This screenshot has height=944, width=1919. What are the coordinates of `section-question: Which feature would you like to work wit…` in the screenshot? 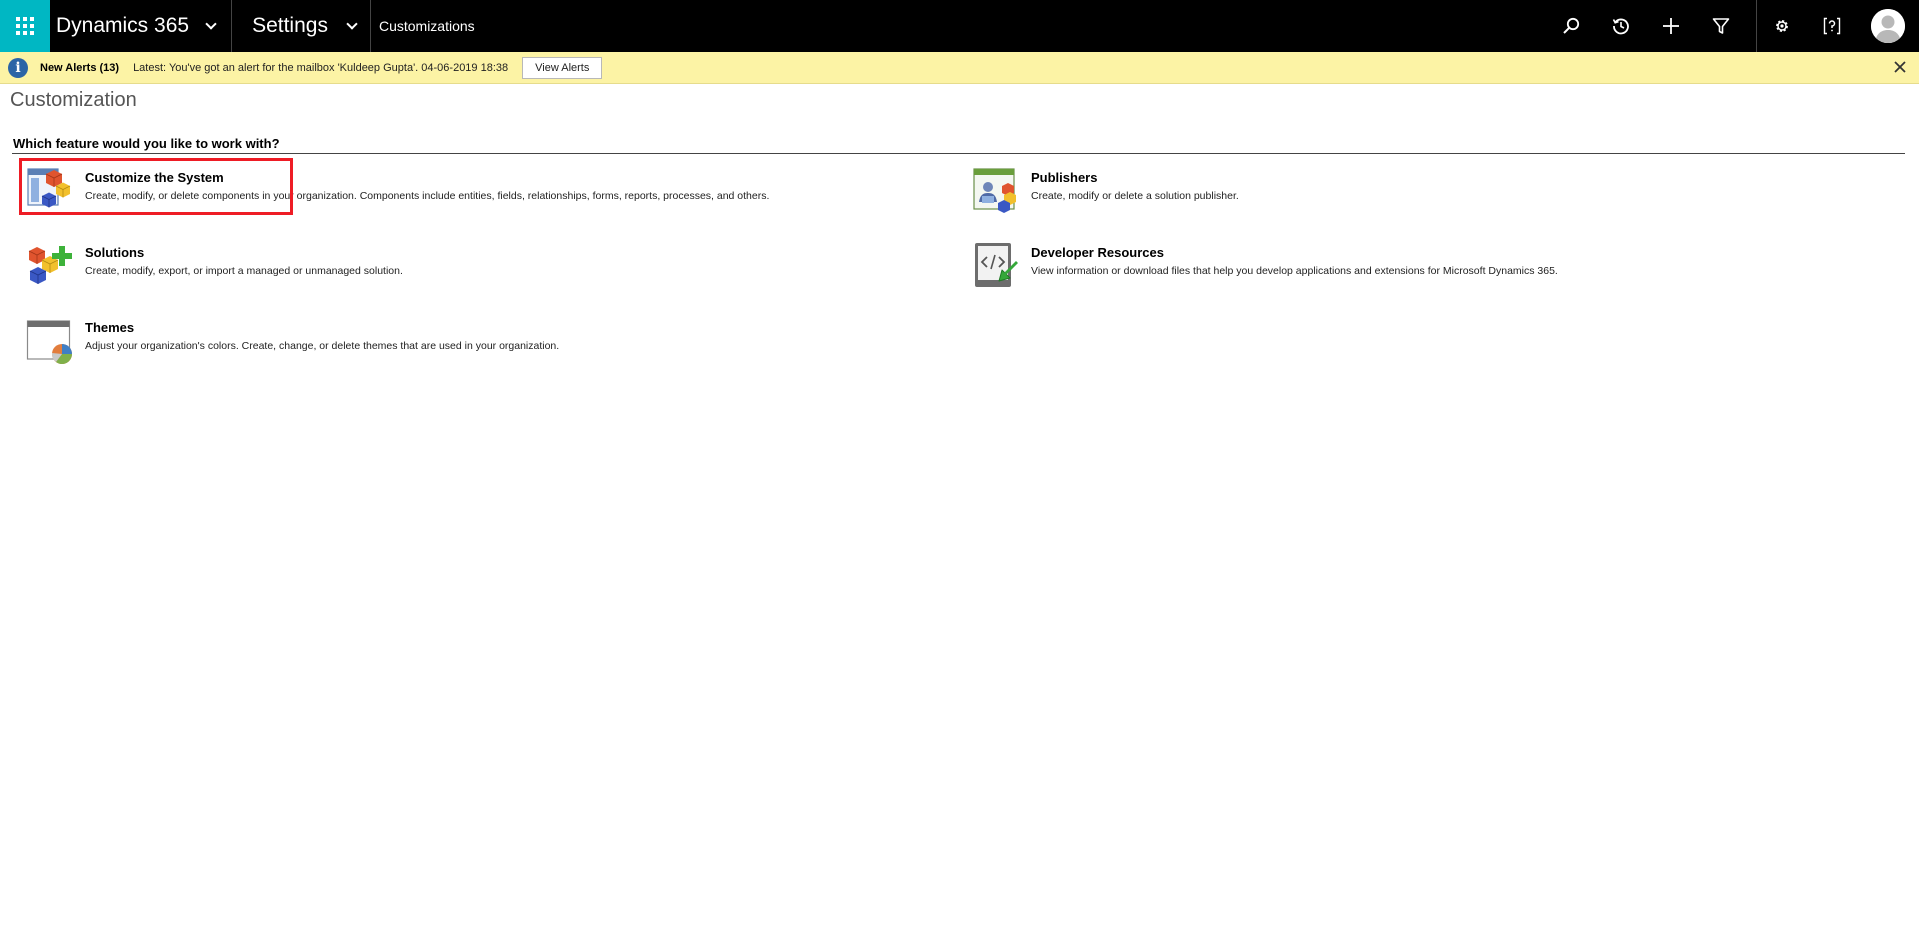 It's located at (146, 143).